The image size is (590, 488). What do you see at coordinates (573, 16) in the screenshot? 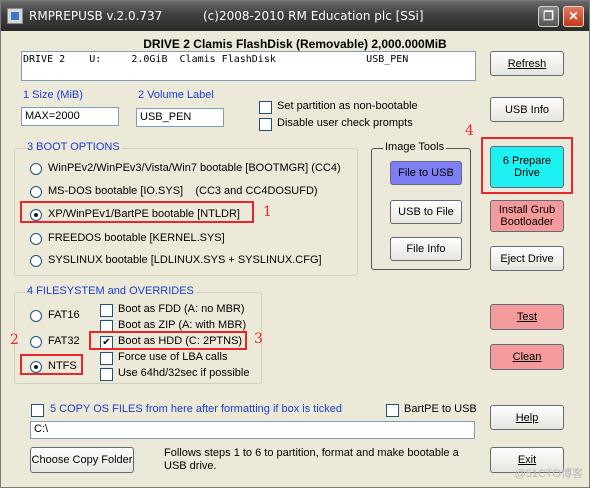
I see `close-button: ✕` at bounding box center [573, 16].